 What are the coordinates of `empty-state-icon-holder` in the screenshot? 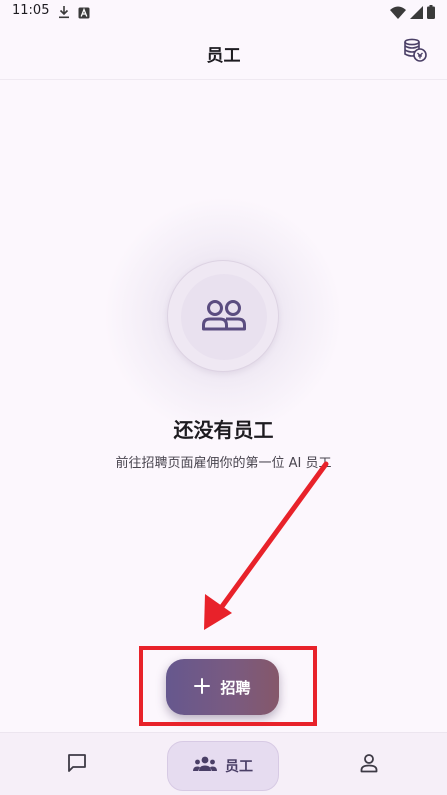 It's located at (224, 317).